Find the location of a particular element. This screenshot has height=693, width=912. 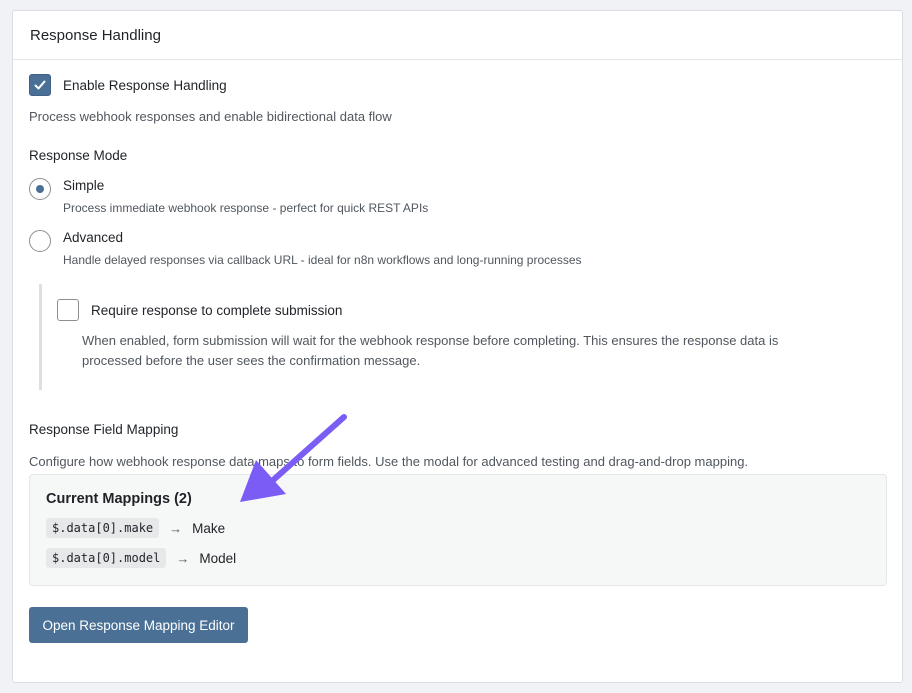

require-response-checkbox is located at coordinates (68, 310).